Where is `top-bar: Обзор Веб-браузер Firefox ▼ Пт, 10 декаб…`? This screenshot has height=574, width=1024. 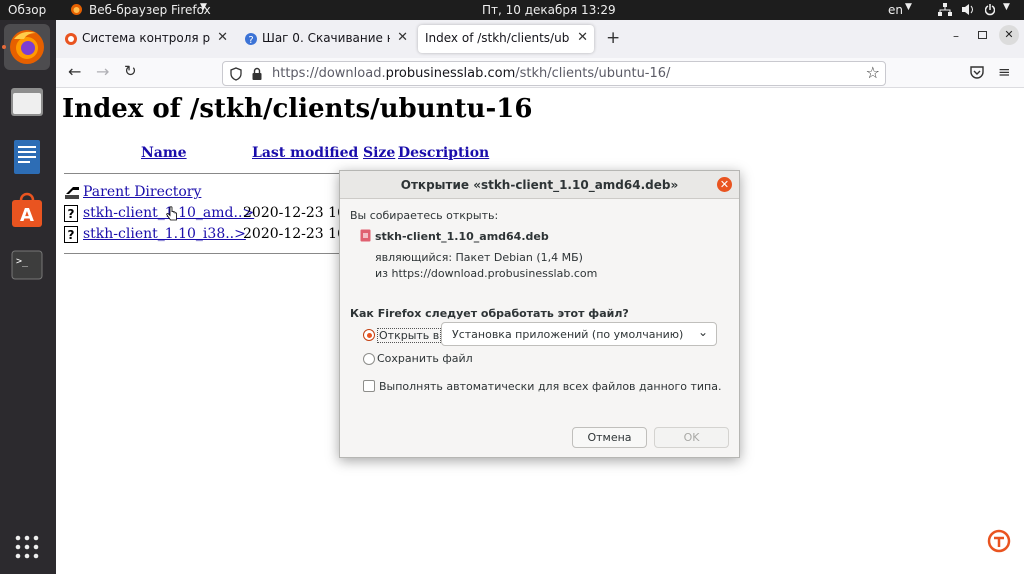 top-bar: Обзор Веб-браузер Firefox ▼ Пт, 10 декаб… is located at coordinates (512, 10).